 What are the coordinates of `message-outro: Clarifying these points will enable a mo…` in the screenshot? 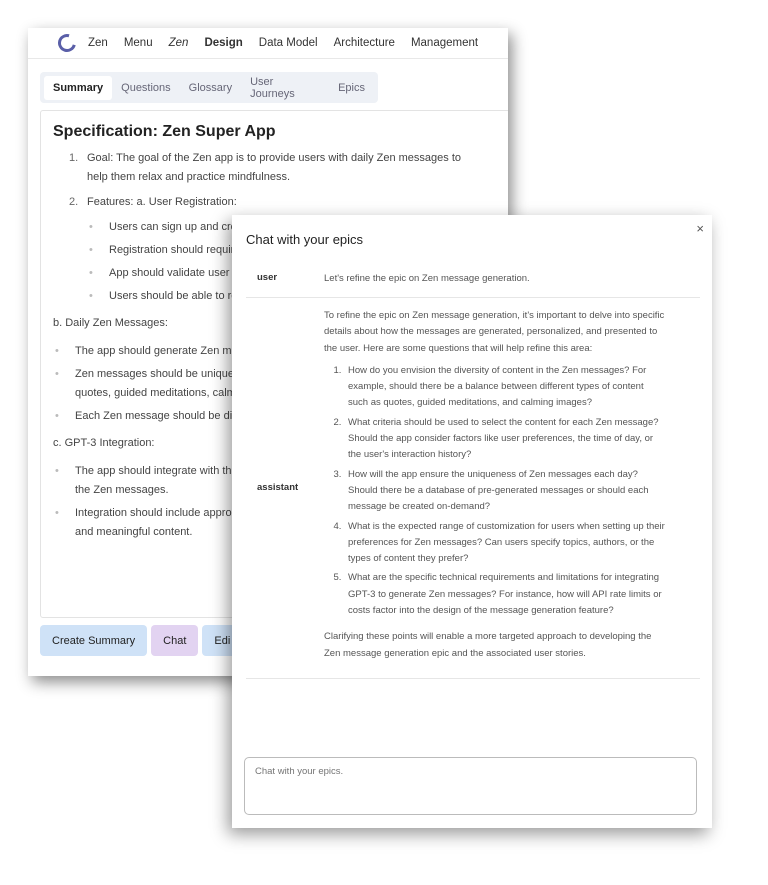 It's located at (488, 645).